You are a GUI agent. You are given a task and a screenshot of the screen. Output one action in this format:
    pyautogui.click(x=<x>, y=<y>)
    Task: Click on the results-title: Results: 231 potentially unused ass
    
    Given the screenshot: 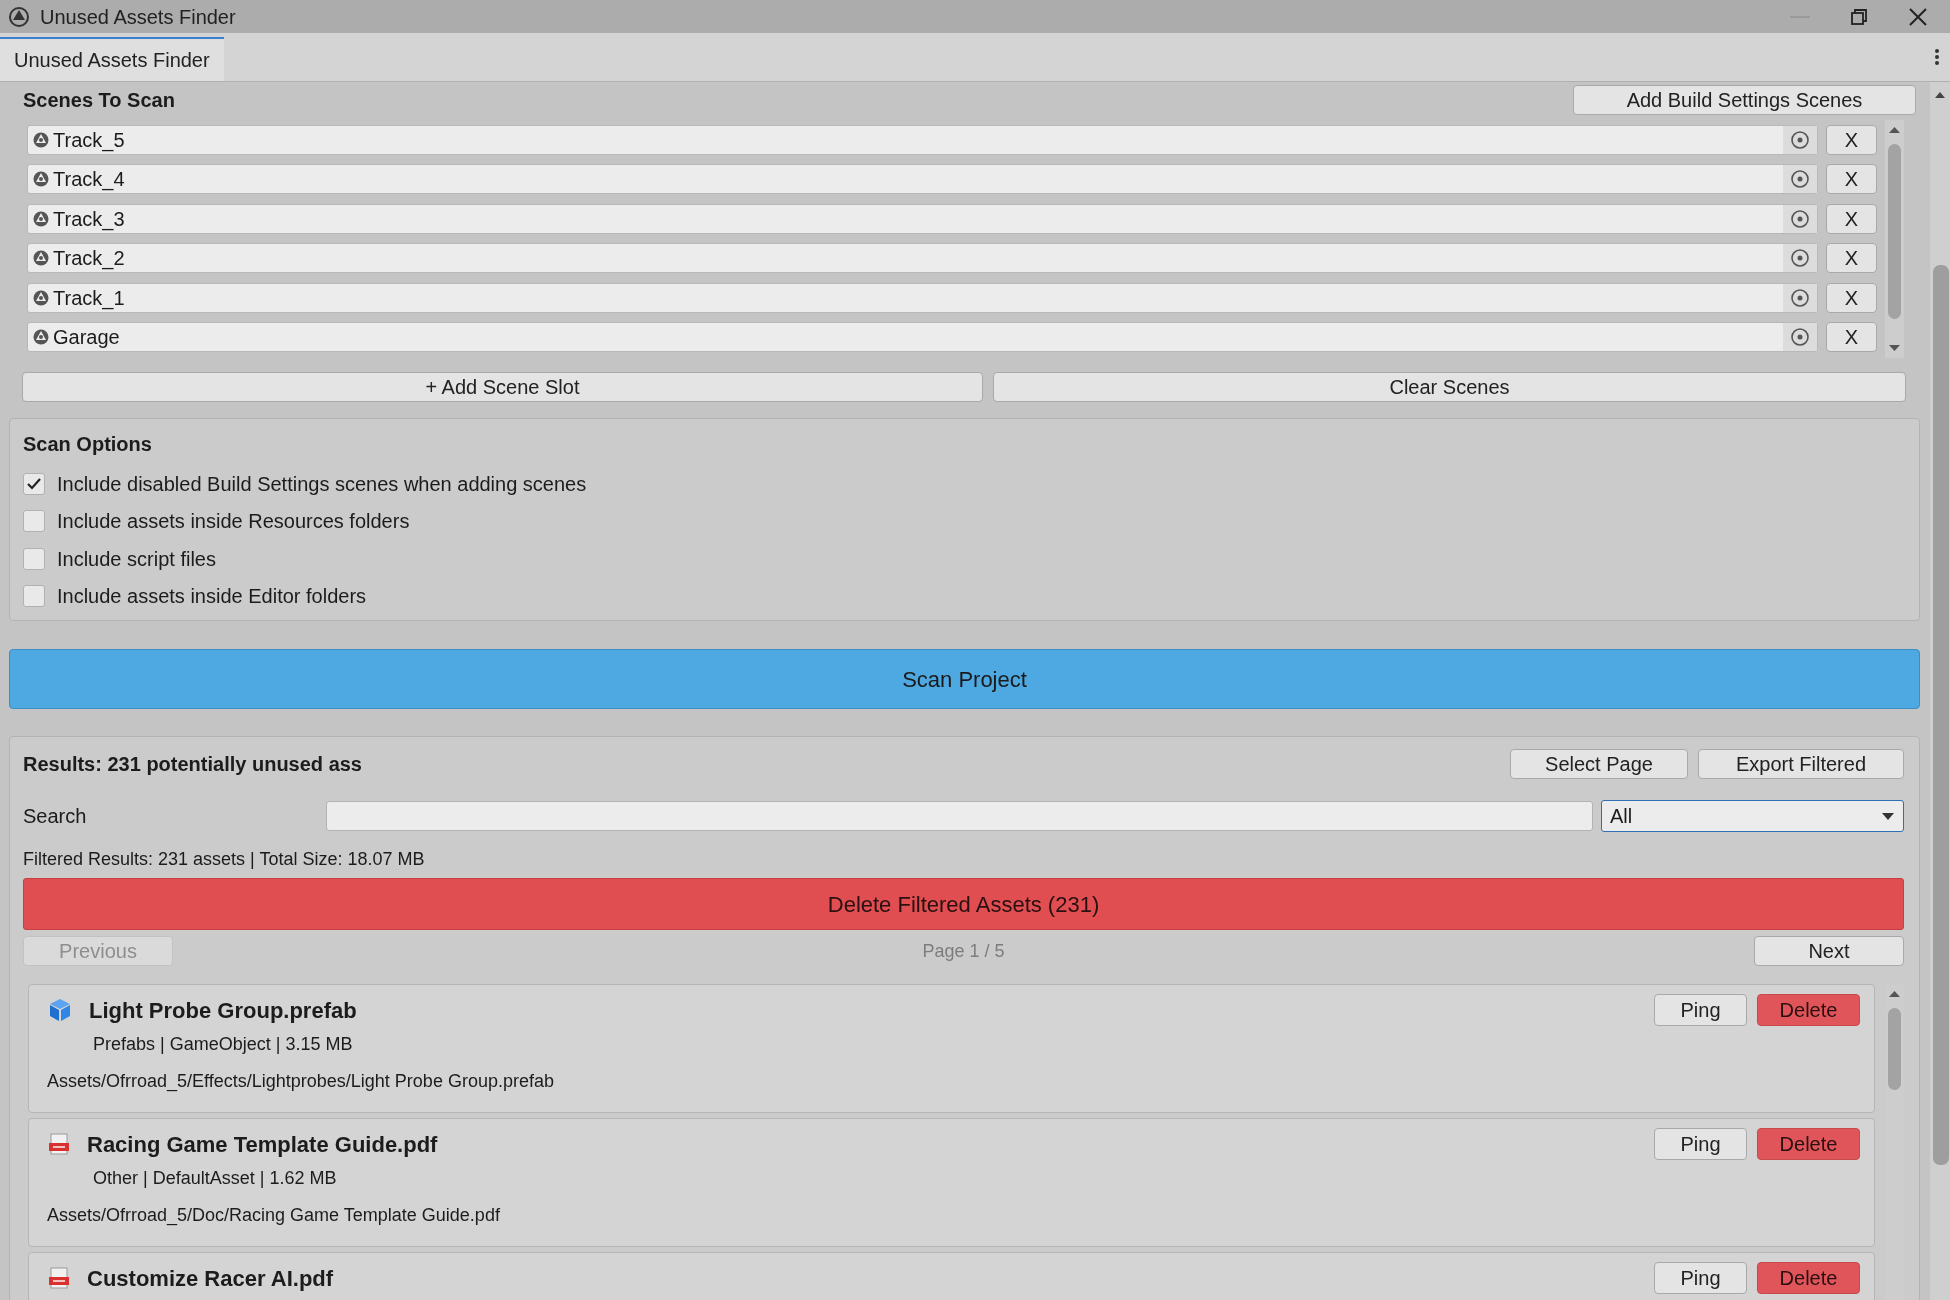 What is the action you would take?
    pyautogui.click(x=192, y=764)
    